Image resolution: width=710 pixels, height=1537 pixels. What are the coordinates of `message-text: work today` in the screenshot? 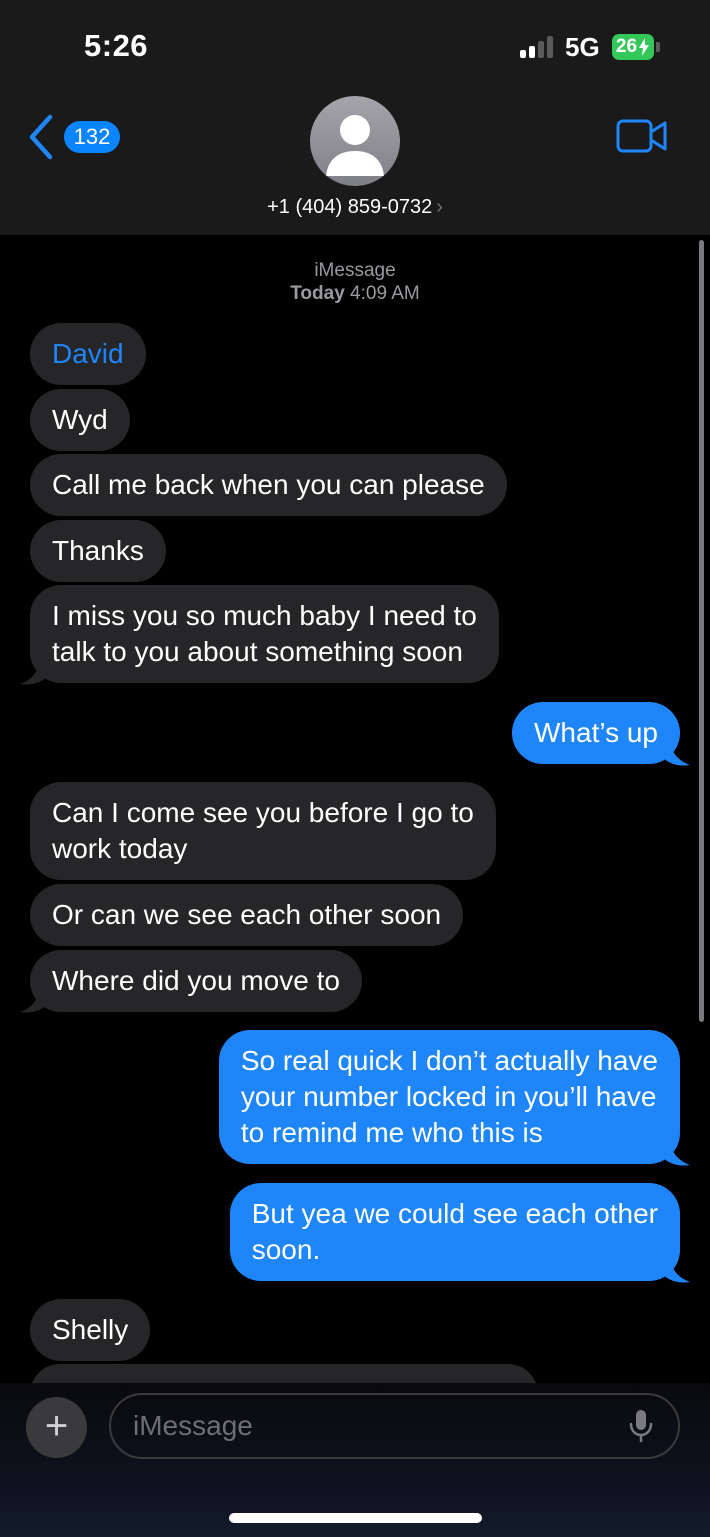 It's located at (120, 848).